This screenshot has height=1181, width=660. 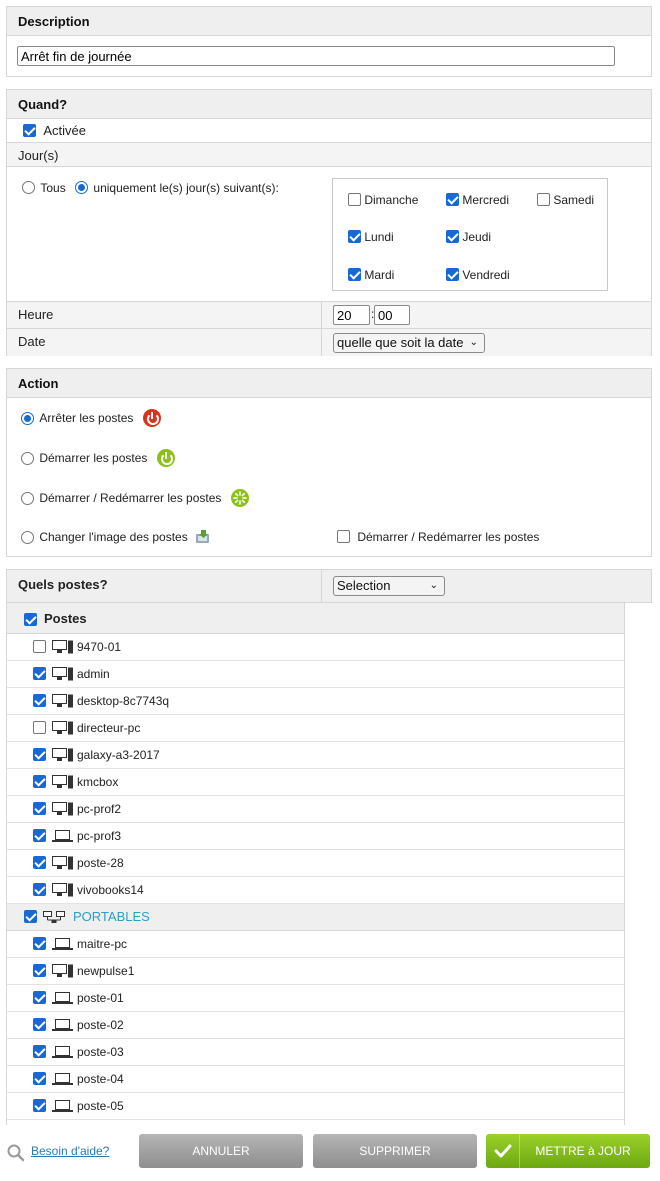 I want to click on group-name: PORTABLES, so click(x=111, y=917).